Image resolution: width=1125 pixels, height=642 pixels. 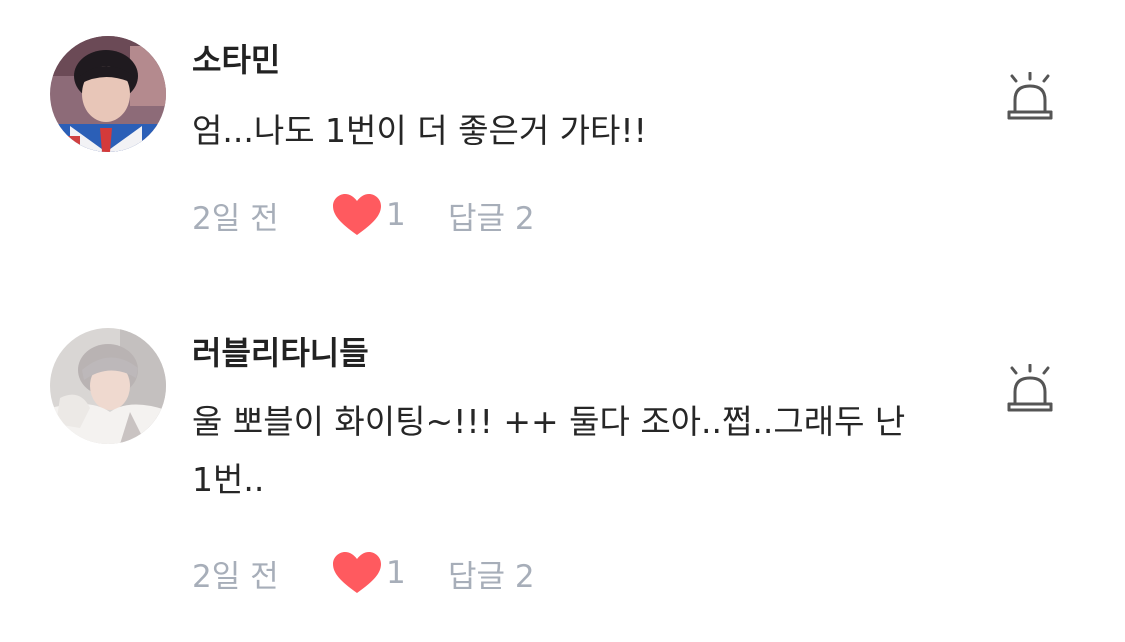 What do you see at coordinates (419, 130) in the screenshot?
I see `comment-text: 엄...나도 1번이 더 좋은거 가타!!` at bounding box center [419, 130].